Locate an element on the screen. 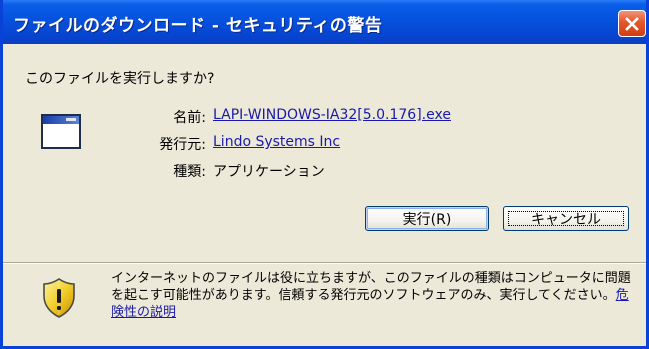 This screenshot has width=649, height=349. name-row: 名前: LAPI-WINDOWS-IA32[5.0.176].exe is located at coordinates (324, 117).